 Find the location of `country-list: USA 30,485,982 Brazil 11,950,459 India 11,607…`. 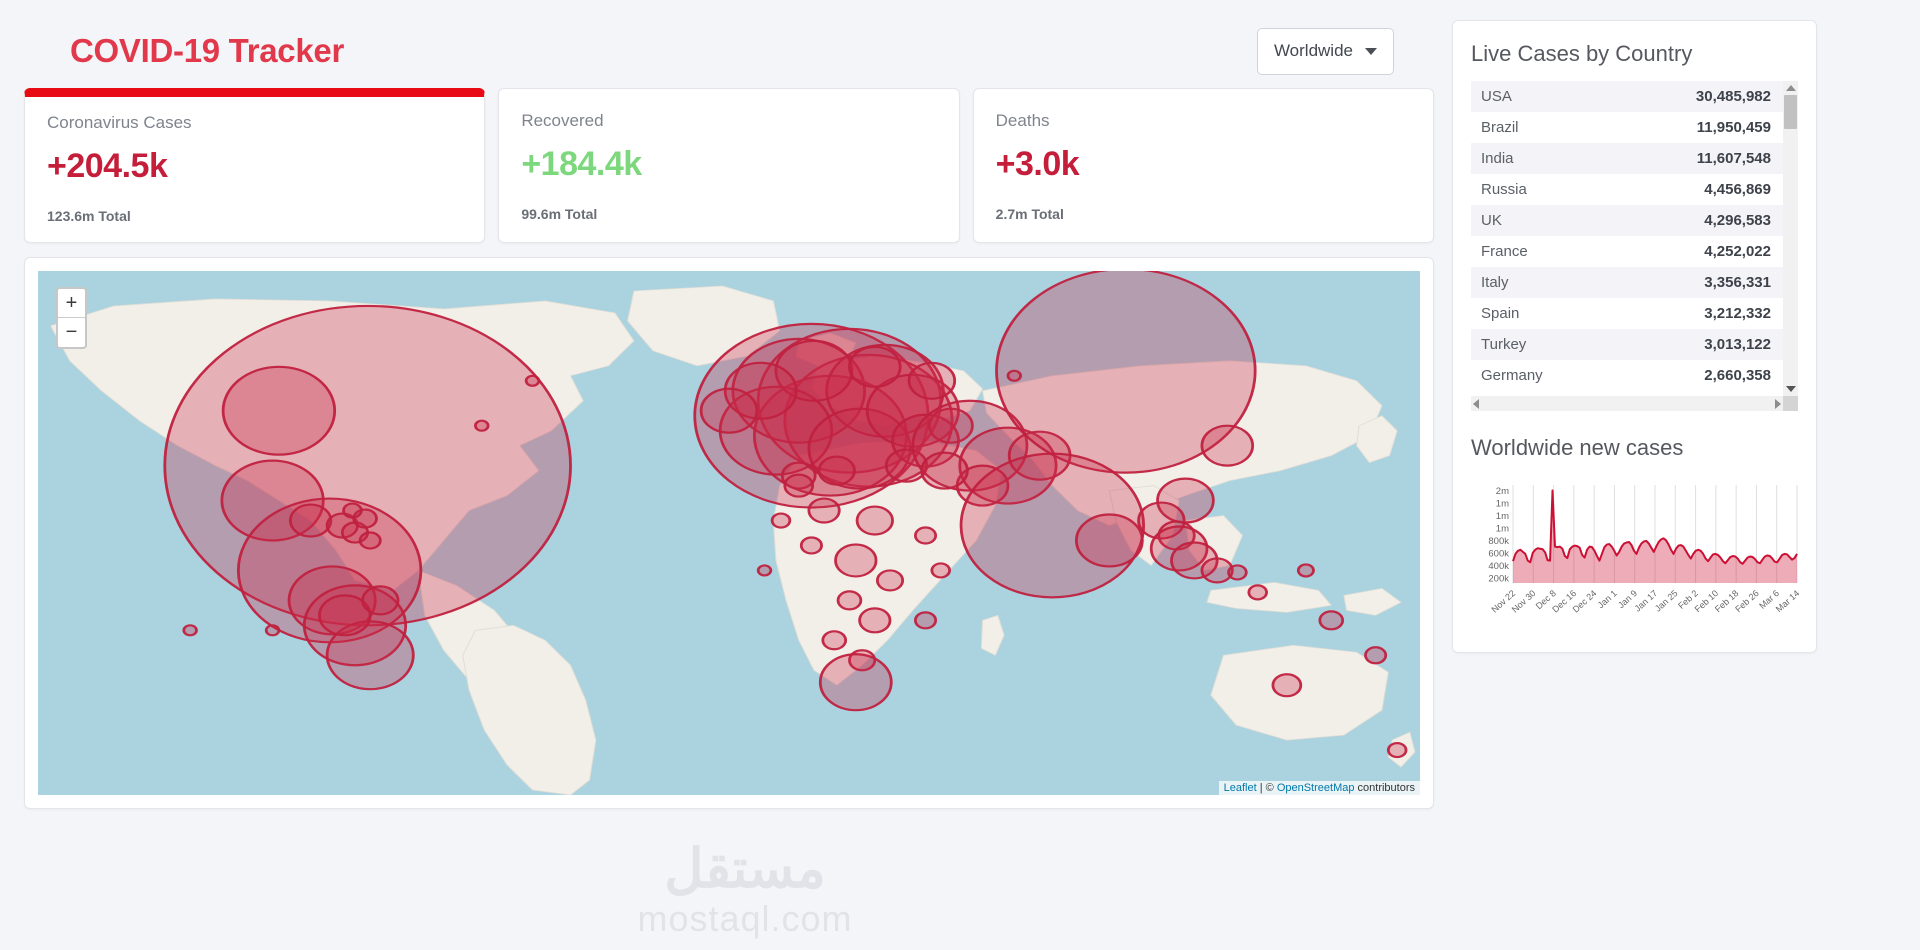

country-list: USA 30,485,982 Brazil 11,950,459 India 11,607… is located at coordinates (1627, 238).